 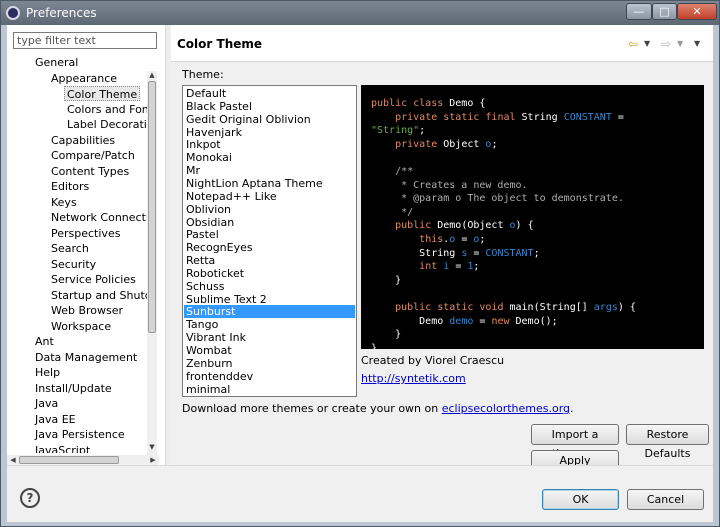 What do you see at coordinates (85, 233) in the screenshot?
I see `tree-item: Perspectives` at bounding box center [85, 233].